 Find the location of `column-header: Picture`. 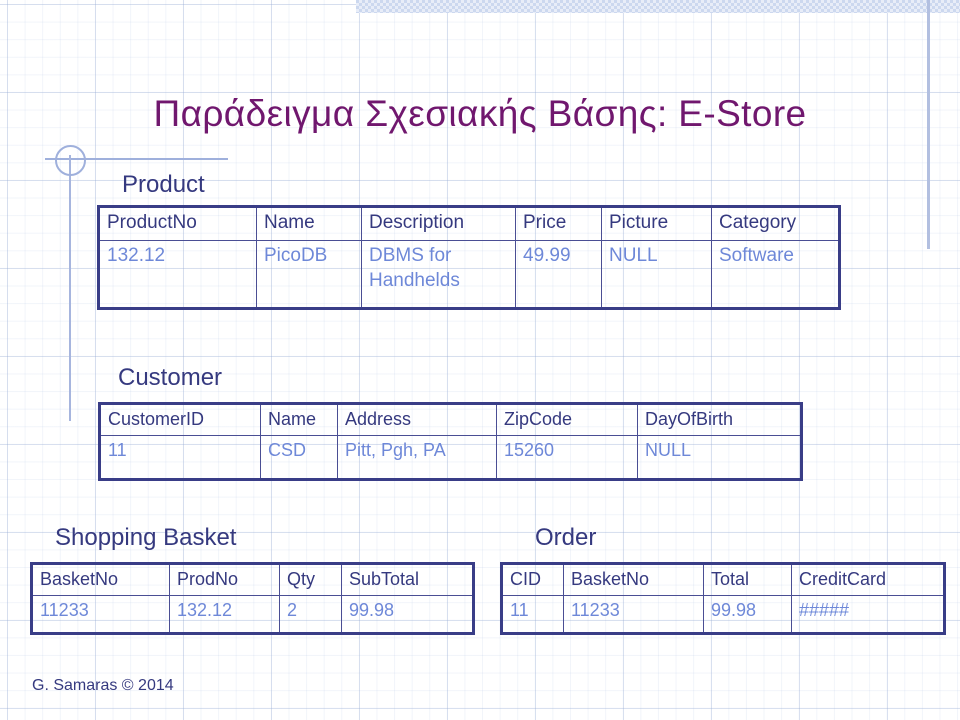

column-header: Picture is located at coordinates (656, 223).